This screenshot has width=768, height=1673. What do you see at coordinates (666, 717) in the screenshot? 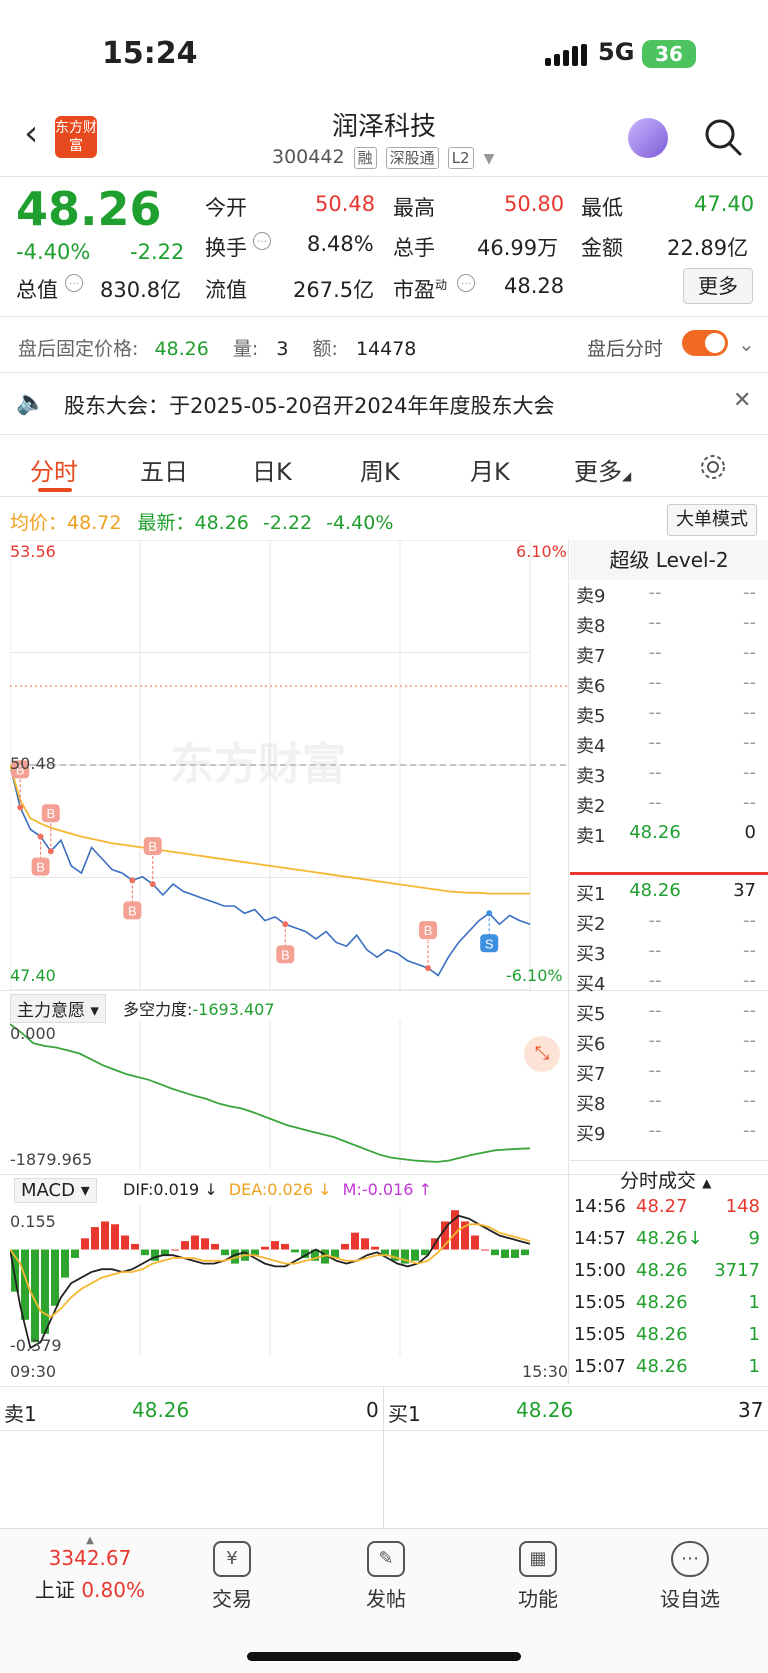
I see `ask-row: 卖5 -- --` at bounding box center [666, 717].